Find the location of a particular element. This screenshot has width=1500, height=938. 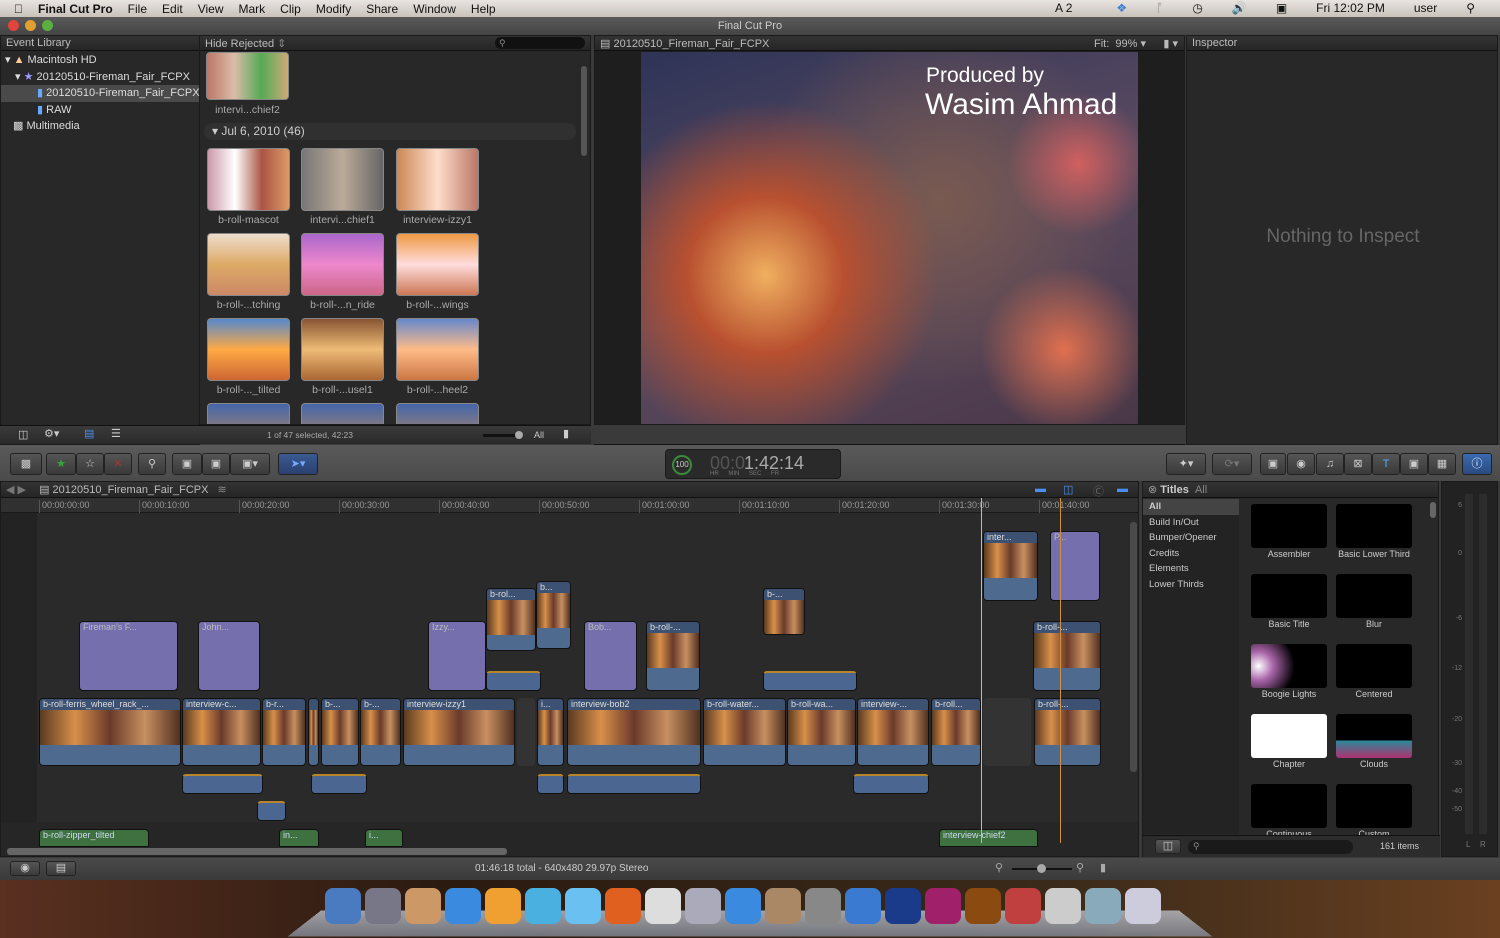

timeline-horizontal-scrollbar is located at coordinates (257, 851).